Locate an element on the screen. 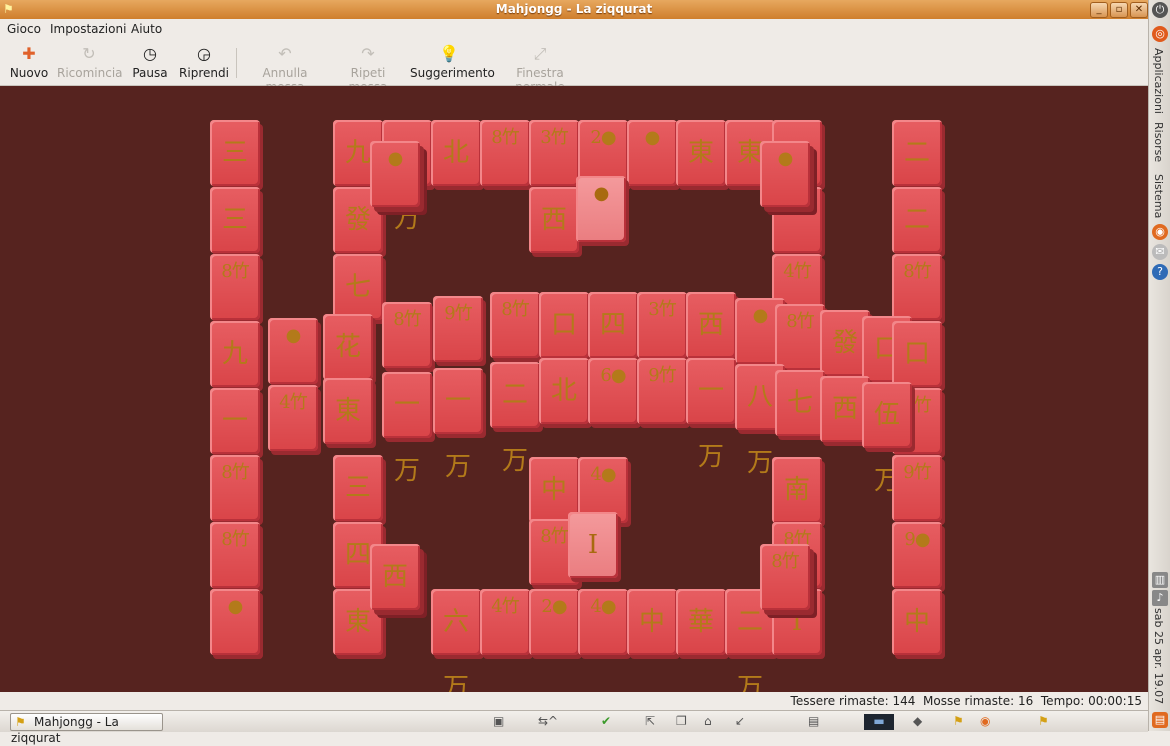 The width and height of the screenshot is (1170, 746). mahjong-tile: 華 is located at coordinates (701, 622).